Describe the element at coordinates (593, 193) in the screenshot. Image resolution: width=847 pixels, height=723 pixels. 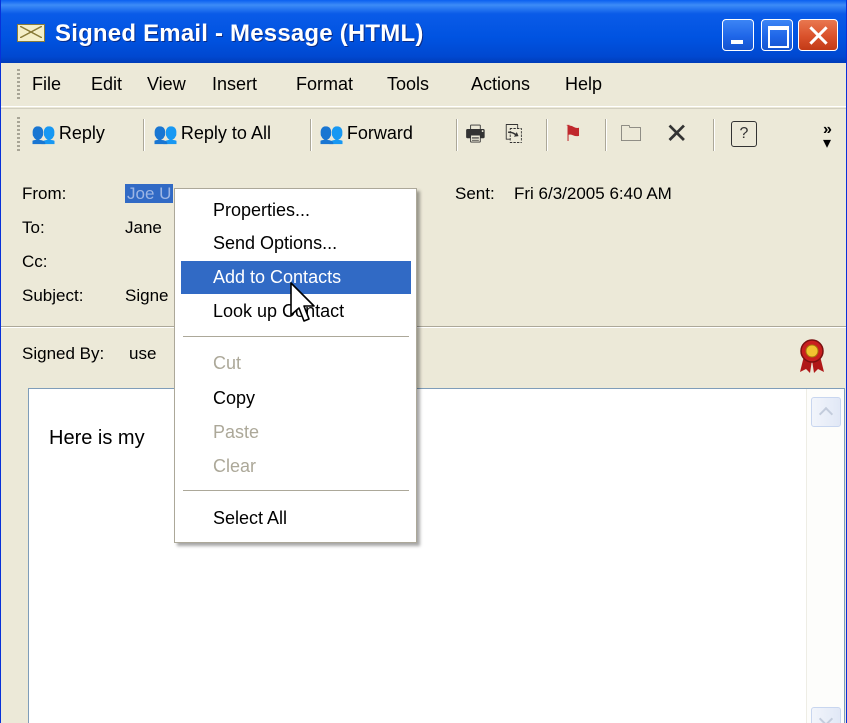
I see `sent-value: Fri 6/3/2005 6:40 AM` at that location.